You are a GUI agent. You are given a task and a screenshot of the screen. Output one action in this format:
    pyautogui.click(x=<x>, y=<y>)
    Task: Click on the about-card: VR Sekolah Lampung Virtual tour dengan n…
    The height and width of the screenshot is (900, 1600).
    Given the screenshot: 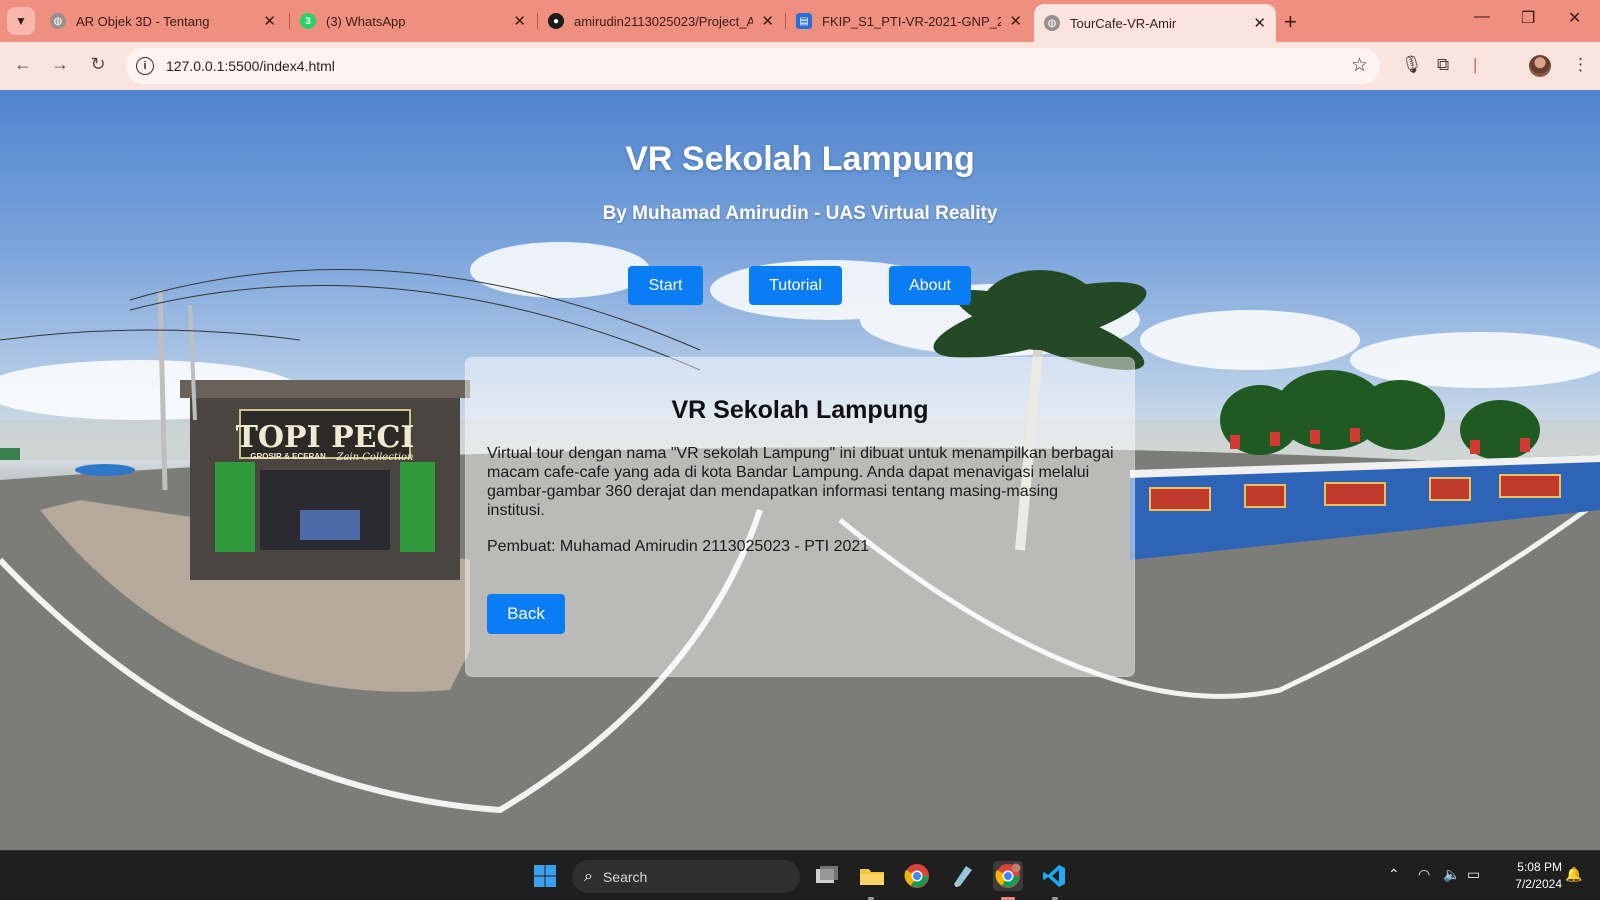 What is the action you would take?
    pyautogui.click(x=800, y=517)
    